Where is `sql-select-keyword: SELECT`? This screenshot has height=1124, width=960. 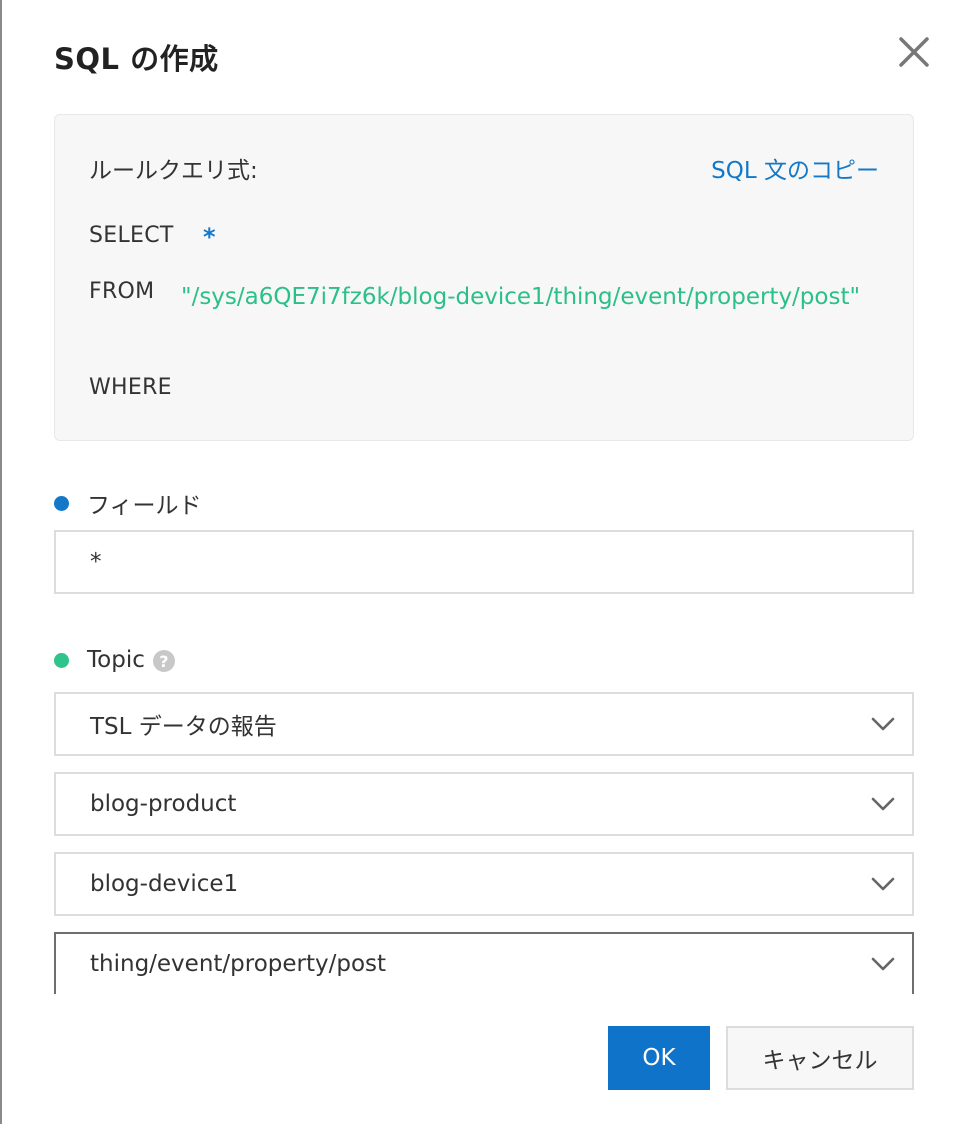 sql-select-keyword: SELECT is located at coordinates (131, 235).